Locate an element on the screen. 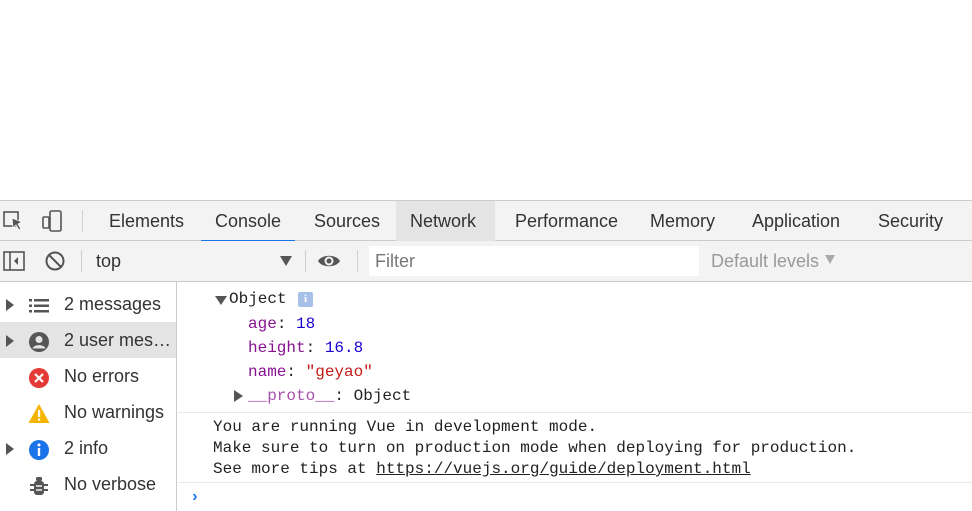 The width and height of the screenshot is (972, 511). sidebar-item-warnings: No warnings is located at coordinates (88, 412).